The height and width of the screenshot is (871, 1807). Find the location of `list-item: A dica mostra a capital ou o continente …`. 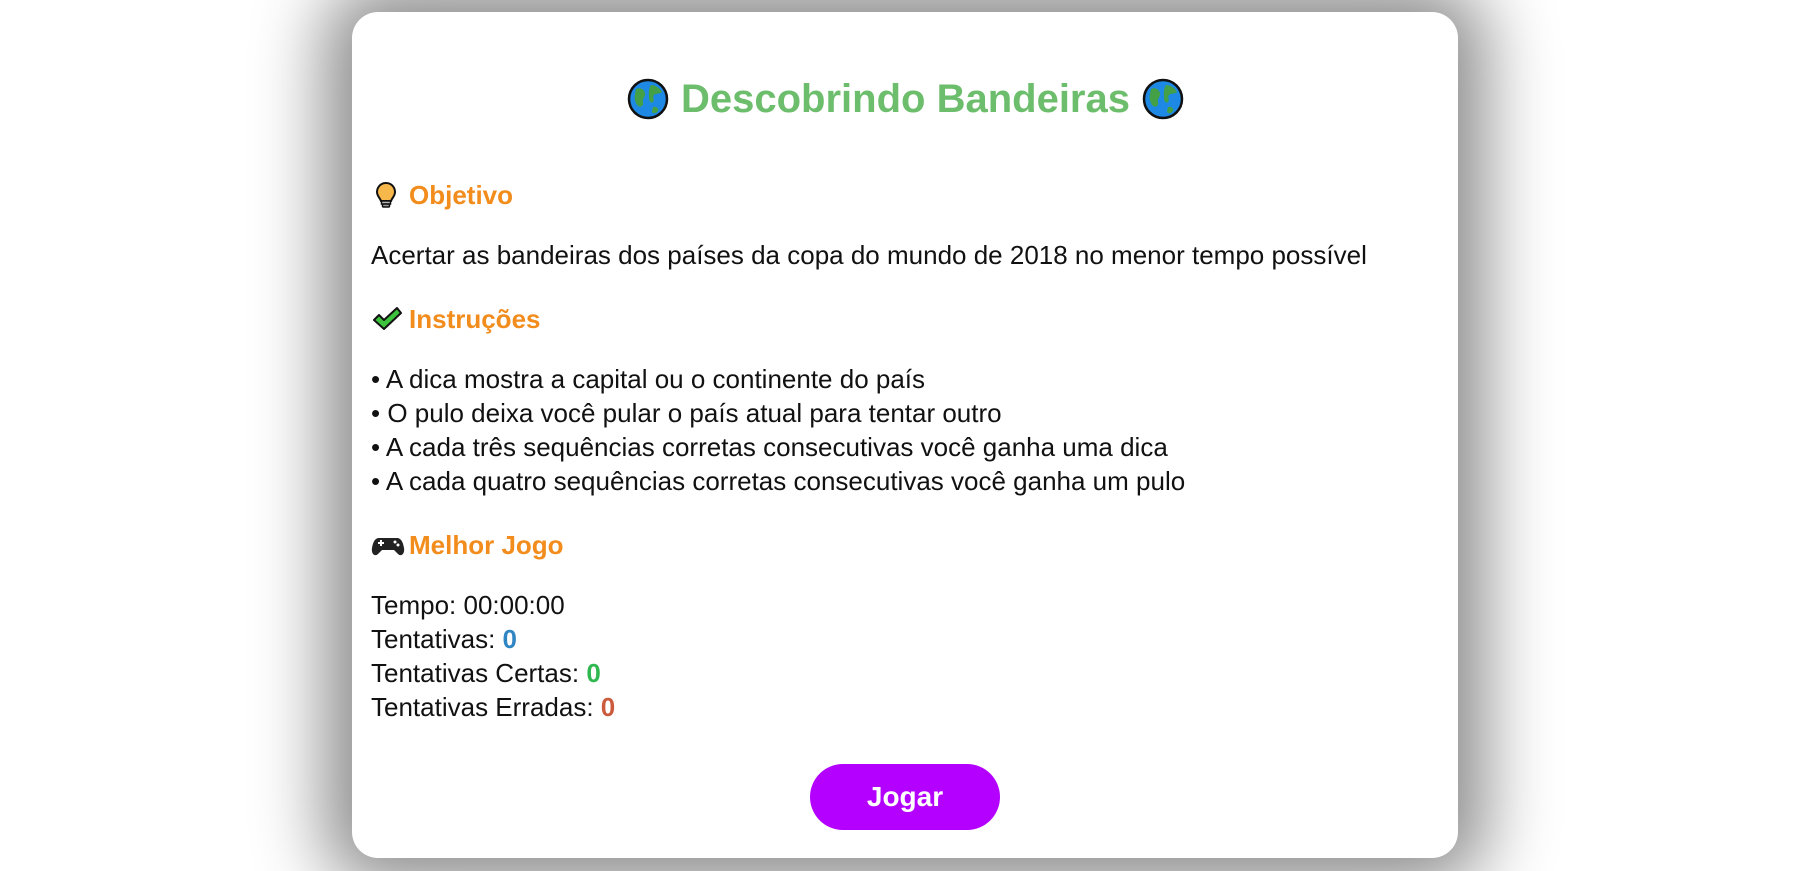

list-item: A dica mostra a capital ou o continente … is located at coordinates (905, 379).